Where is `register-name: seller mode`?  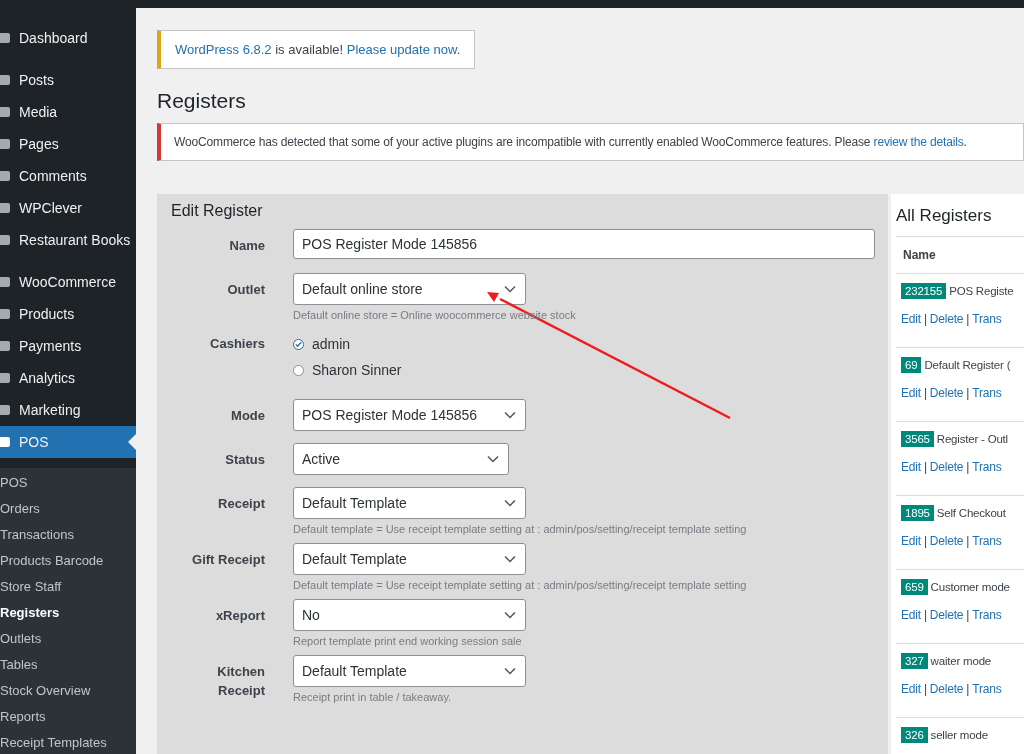
register-name: seller mode is located at coordinates (959, 735).